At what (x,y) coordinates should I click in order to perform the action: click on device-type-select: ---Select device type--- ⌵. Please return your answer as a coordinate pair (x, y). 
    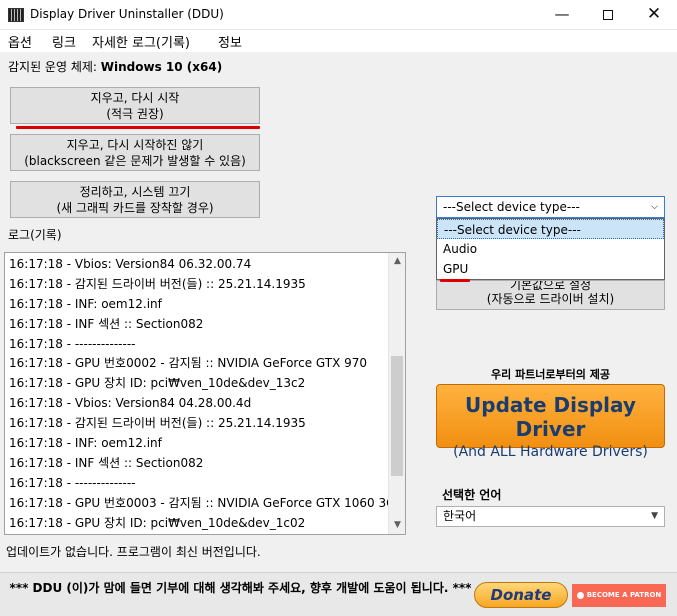
    Looking at the image, I should click on (550, 207).